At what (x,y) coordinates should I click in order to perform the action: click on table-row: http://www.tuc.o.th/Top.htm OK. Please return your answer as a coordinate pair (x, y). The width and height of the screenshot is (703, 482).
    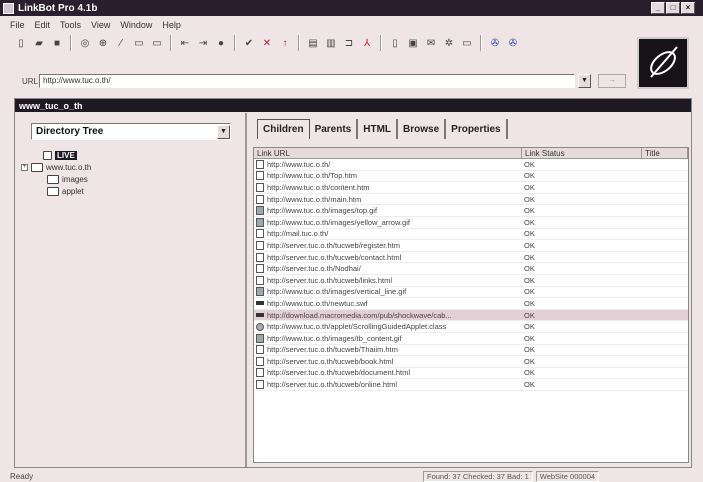
    Looking at the image, I should click on (471, 177).